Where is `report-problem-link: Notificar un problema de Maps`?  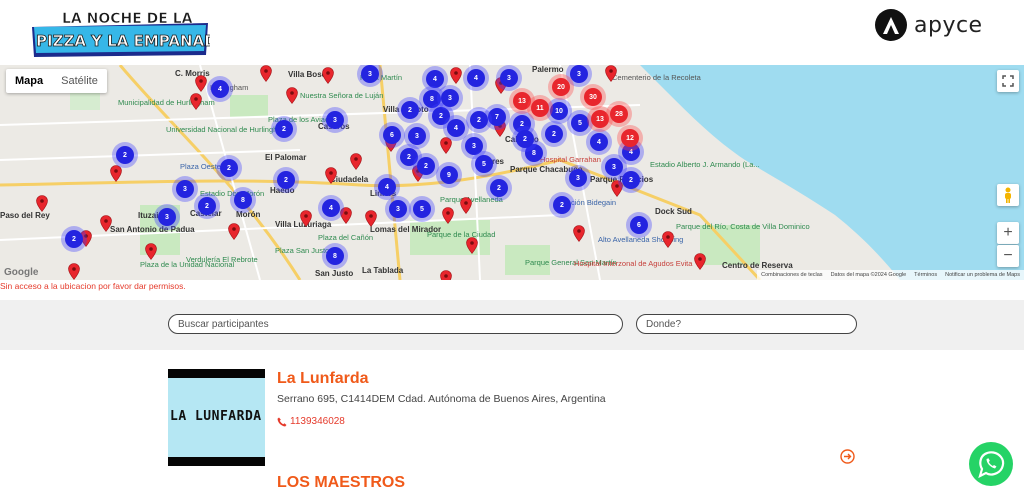
report-problem-link: Notificar un problema de Maps is located at coordinates (982, 275).